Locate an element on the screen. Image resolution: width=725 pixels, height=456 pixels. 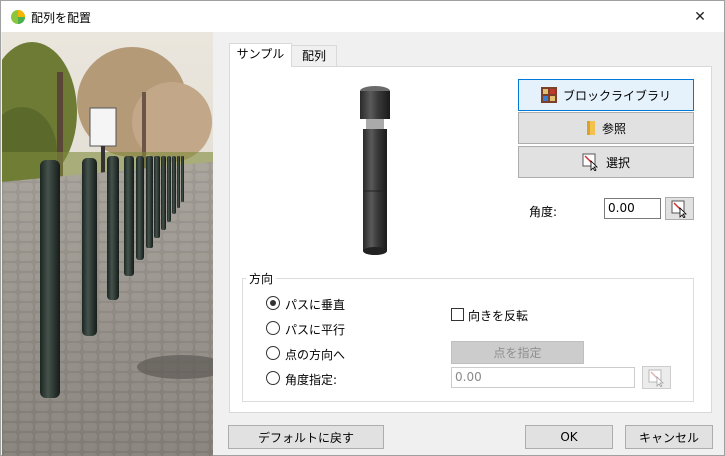
tab-array: 配列 is located at coordinates (314, 56).